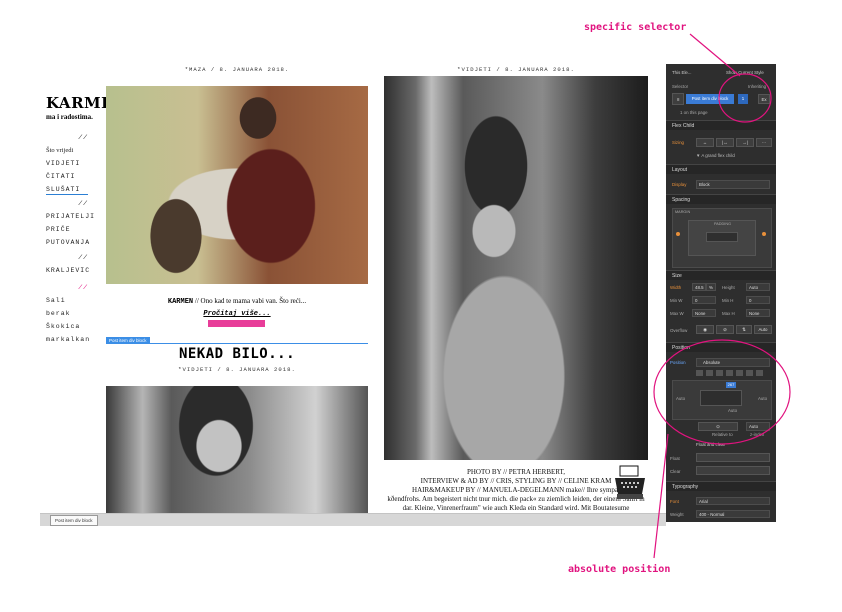 The height and width of the screenshot is (612, 842). Describe the element at coordinates (661, 496) in the screenshot. I see `position-pointer-line` at that location.